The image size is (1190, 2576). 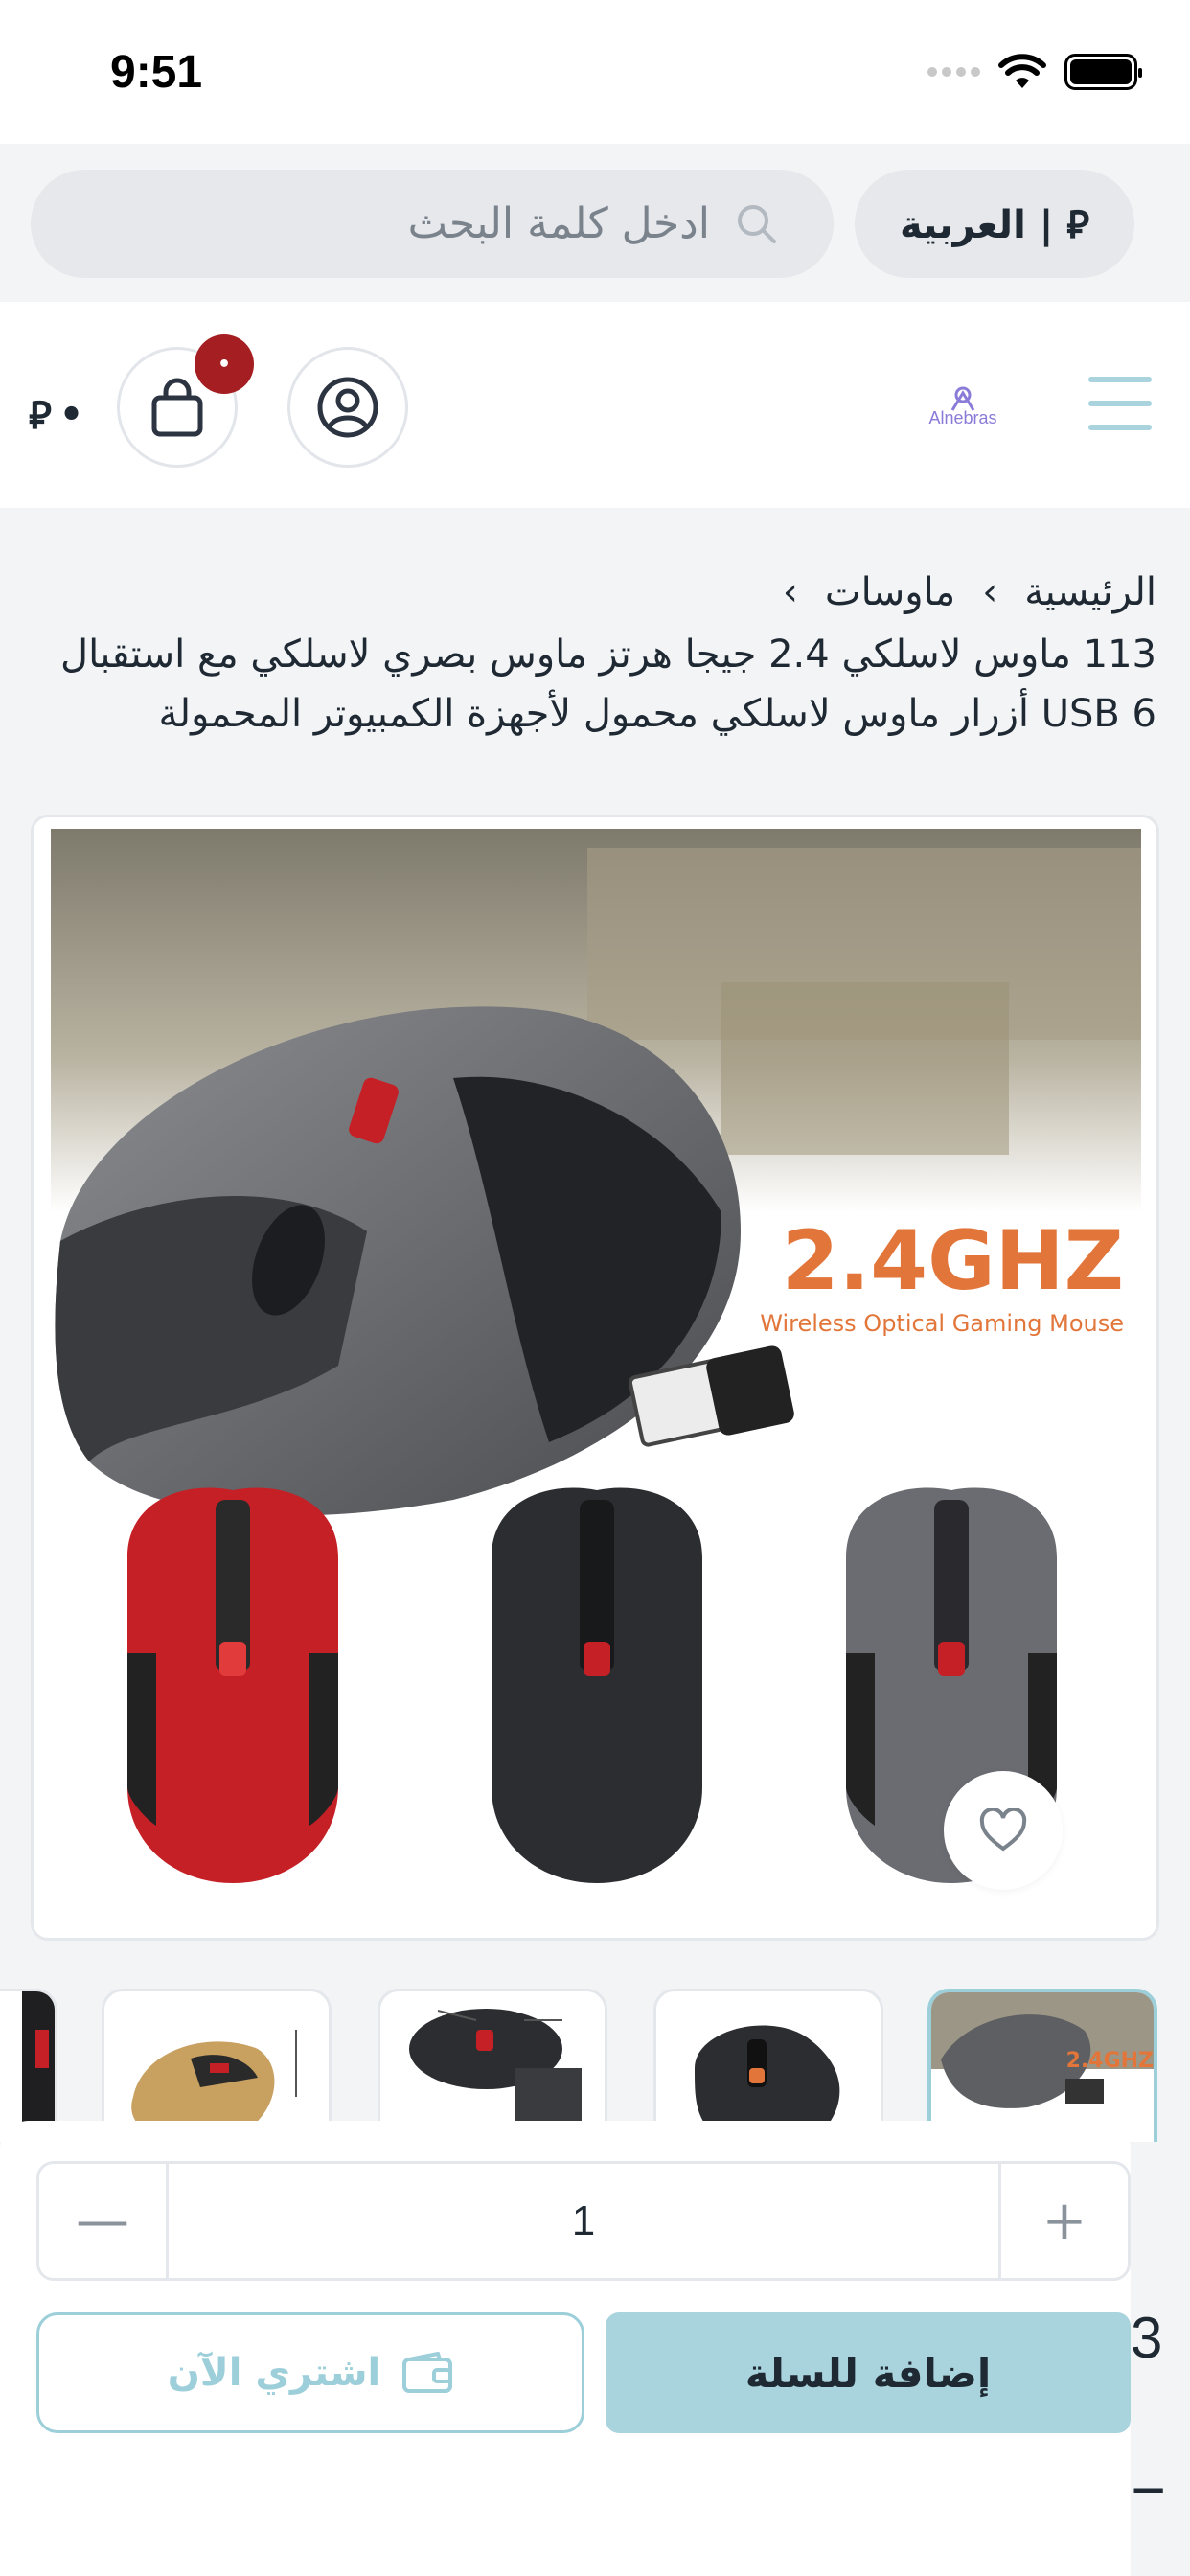 I want to click on cart-total: ⃁ •, so click(x=56, y=415).